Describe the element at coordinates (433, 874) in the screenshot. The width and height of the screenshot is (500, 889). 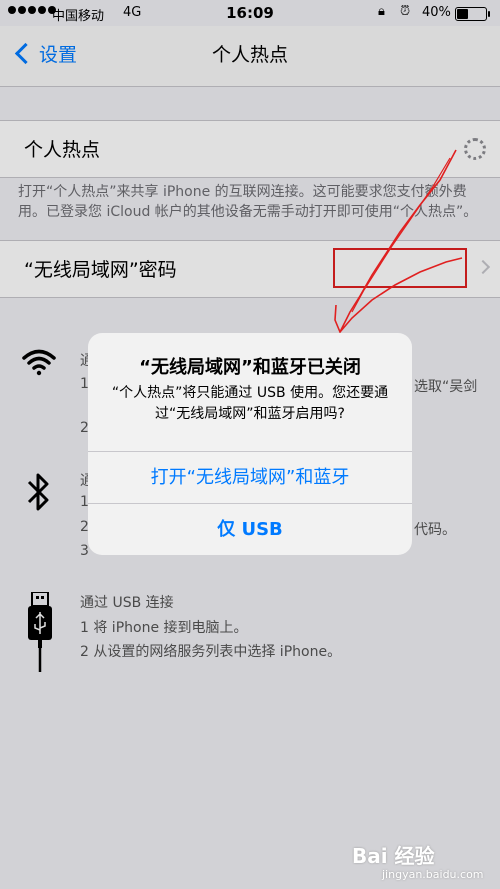
I see `watermark-url: jingyan.baidu.com` at that location.